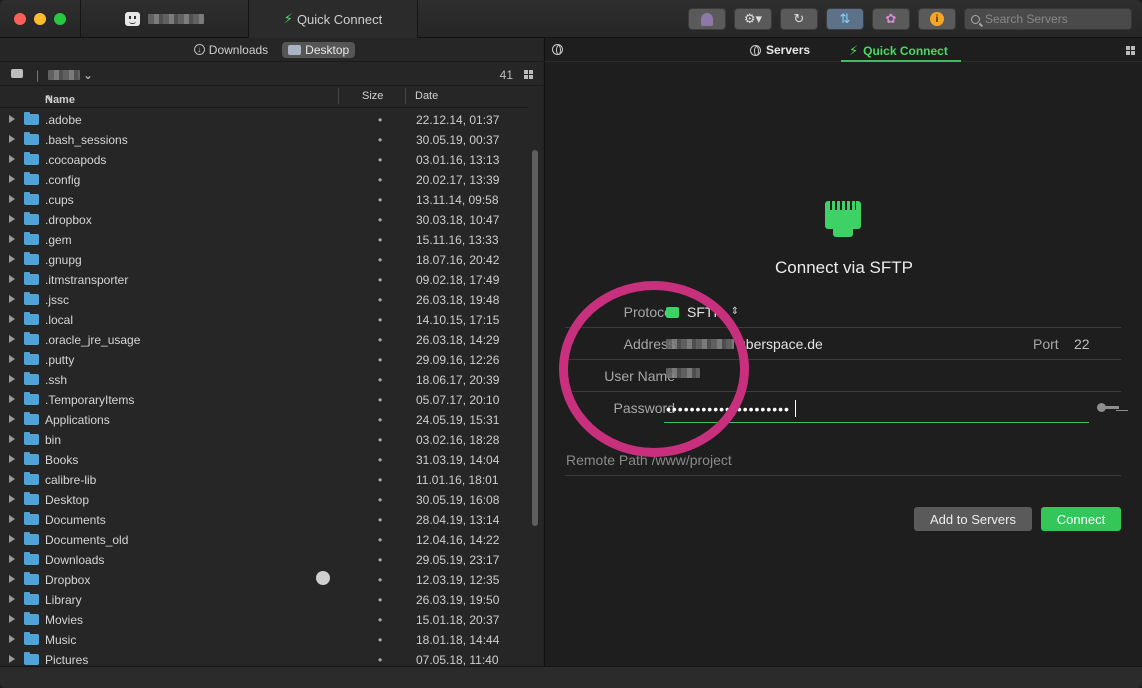 The width and height of the screenshot is (1142, 688). What do you see at coordinates (264, 240) in the screenshot?
I see `table-row: .gem • 15.11.16, 13:33` at bounding box center [264, 240].